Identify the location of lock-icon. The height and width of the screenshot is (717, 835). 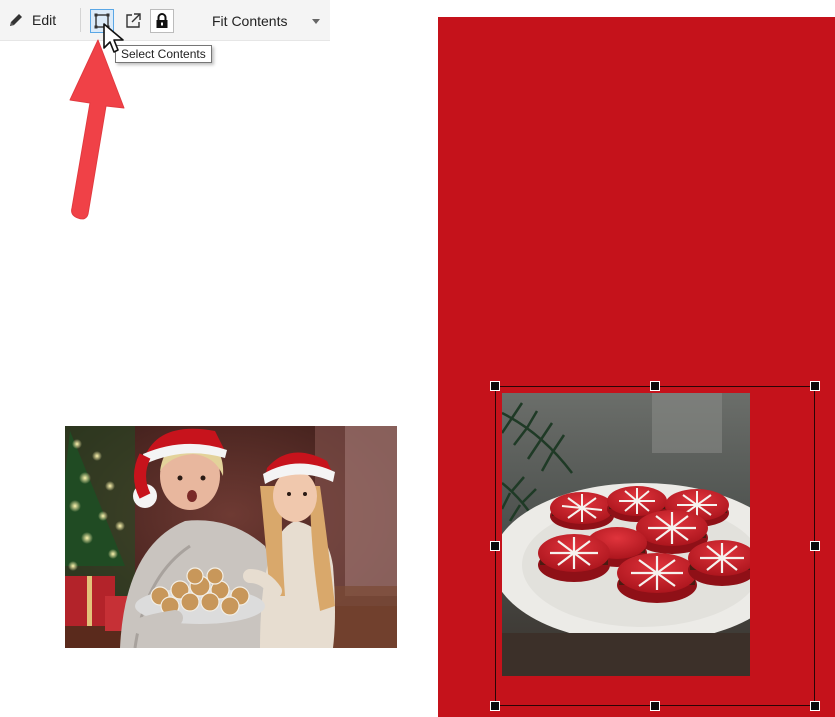
(162, 20).